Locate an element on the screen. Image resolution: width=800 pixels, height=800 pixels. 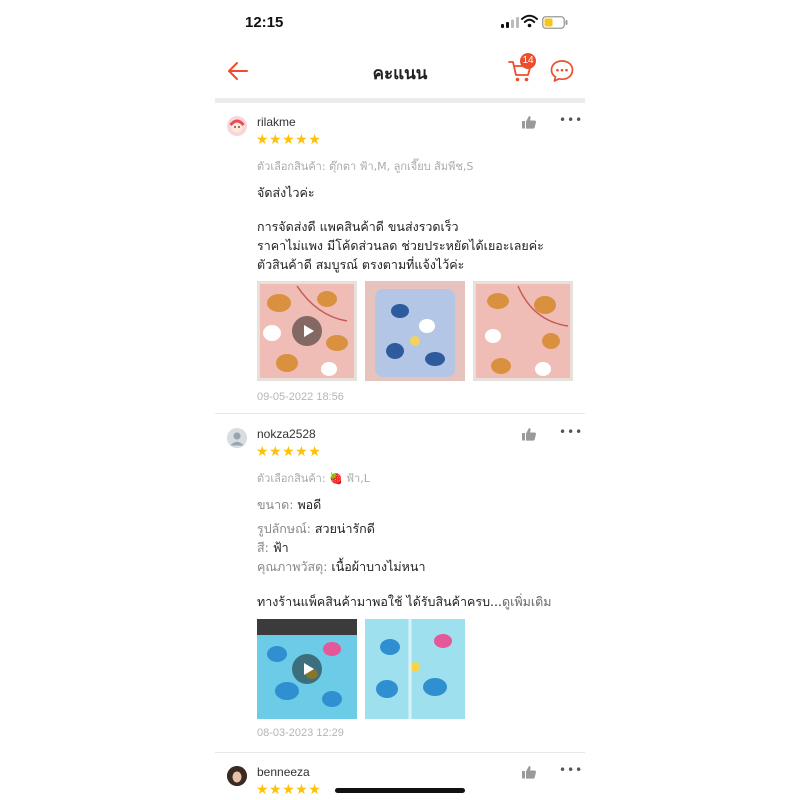
review-text-line: การจัดส่งดี แพคสินค้าดี ขนส่งรวดเร็ว is located at coordinates (358, 226).